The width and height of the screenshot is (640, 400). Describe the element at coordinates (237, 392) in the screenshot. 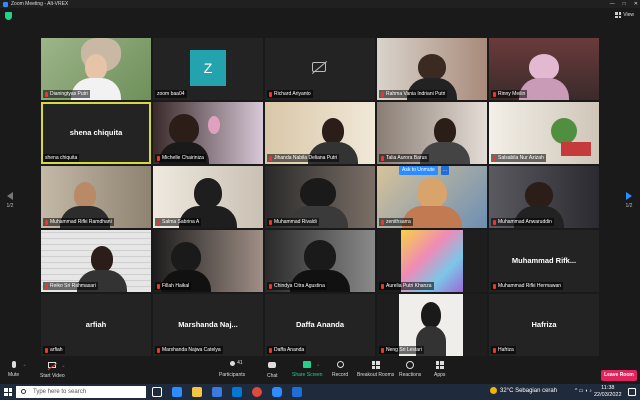

I see `store-icon` at that location.